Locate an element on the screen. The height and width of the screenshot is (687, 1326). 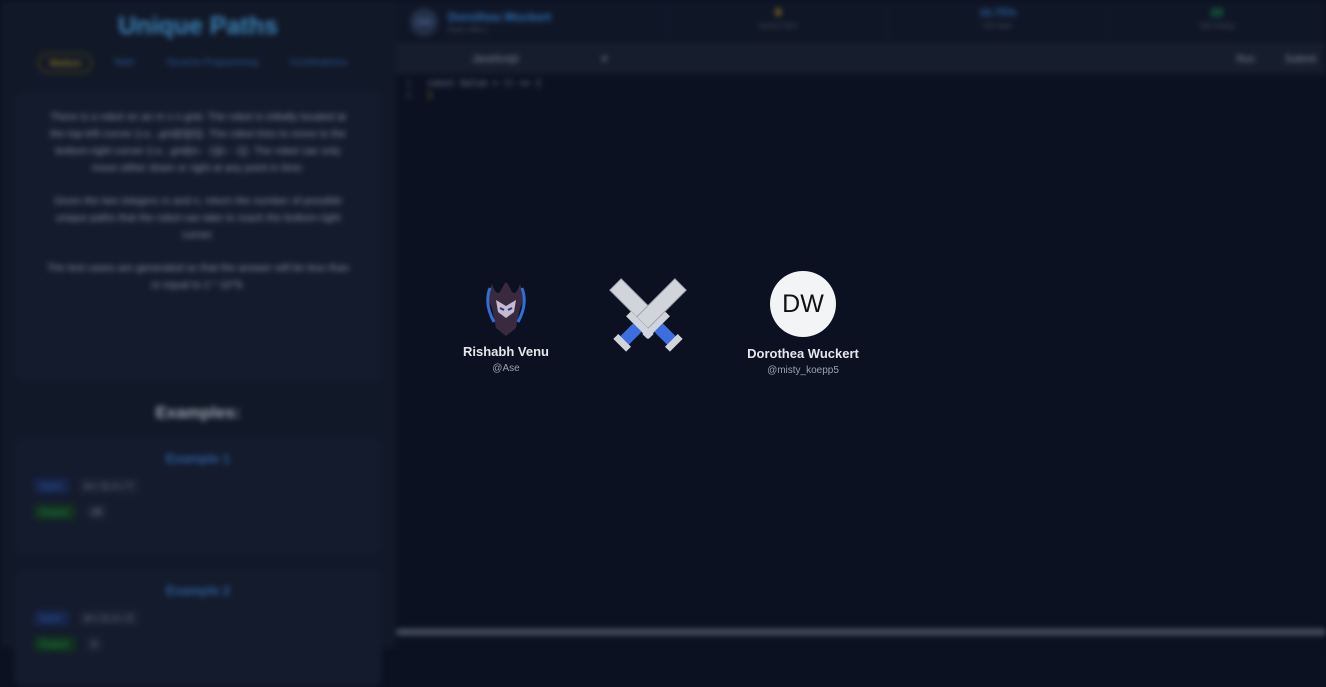
player-2: DW Dorothea Wuckert @misty_koepp5 is located at coordinates (803, 323).